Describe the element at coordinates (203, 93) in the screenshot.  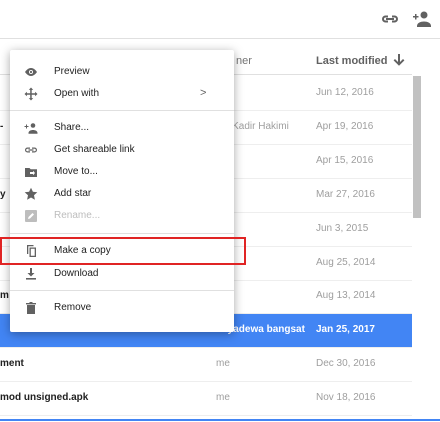
I see `chevron-right-icon: >` at that location.